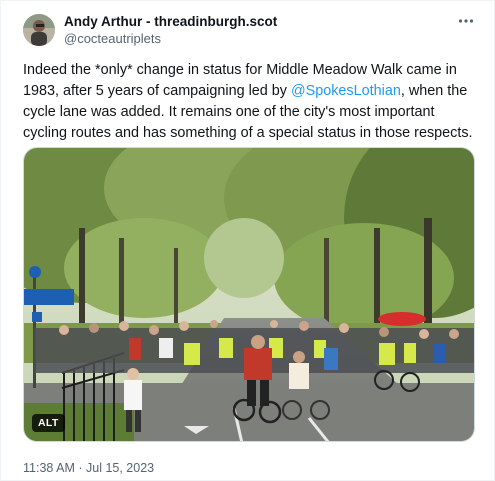 Image resolution: width=495 pixels, height=481 pixels. Describe the element at coordinates (48, 423) in the screenshot. I see `alt-text-button: ALT` at that location.